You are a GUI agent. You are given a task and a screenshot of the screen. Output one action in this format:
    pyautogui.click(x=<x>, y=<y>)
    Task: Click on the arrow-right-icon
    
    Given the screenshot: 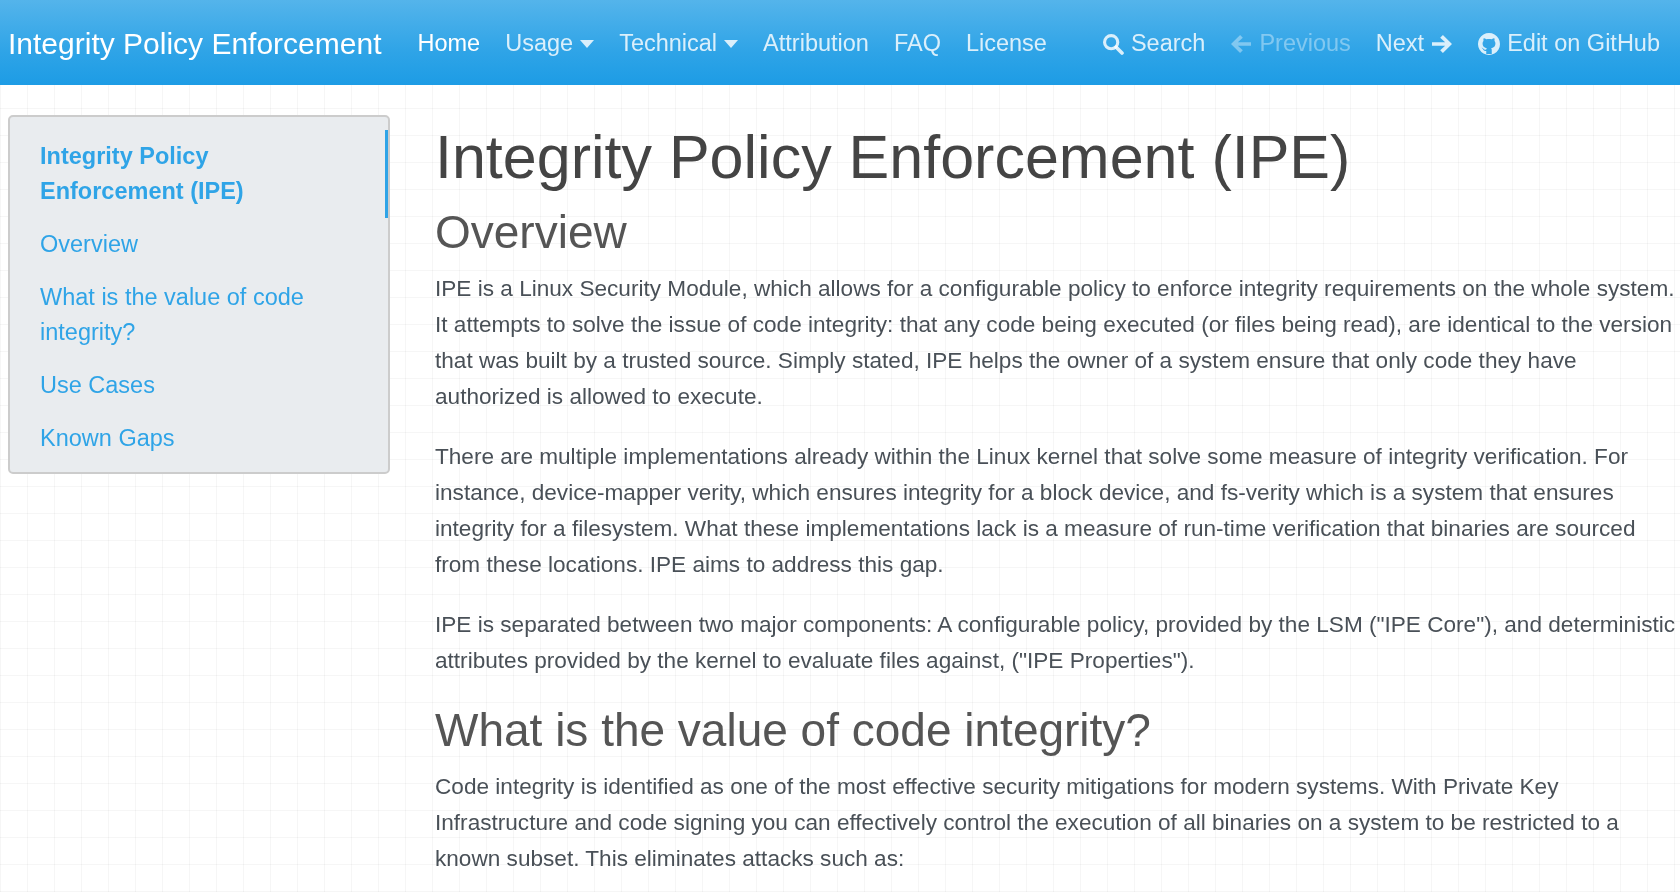 What is the action you would take?
    pyautogui.click(x=1442, y=43)
    